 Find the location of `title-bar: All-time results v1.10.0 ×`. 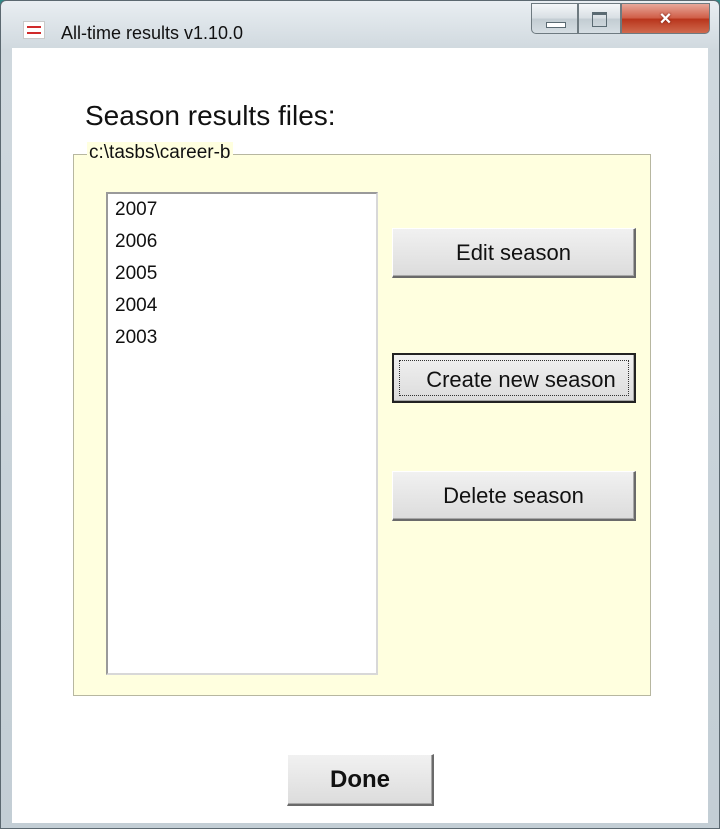

title-bar: All-time results v1.10.0 × is located at coordinates (360, 22).